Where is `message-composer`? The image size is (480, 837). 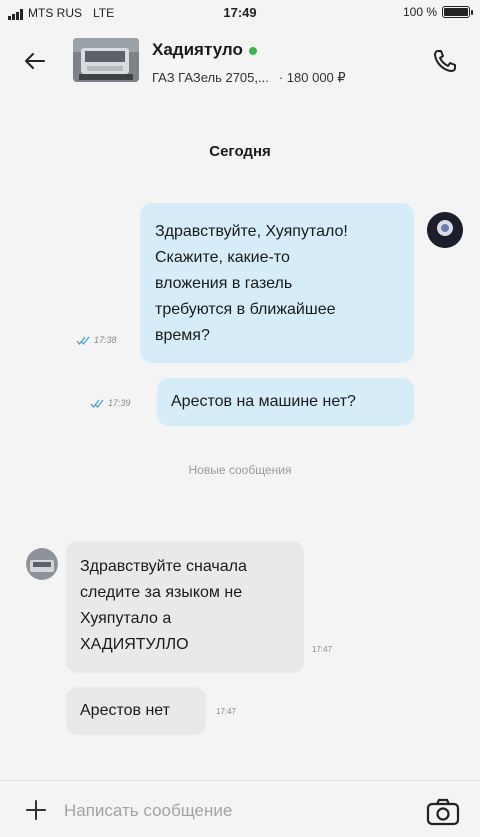 message-composer is located at coordinates (240, 808).